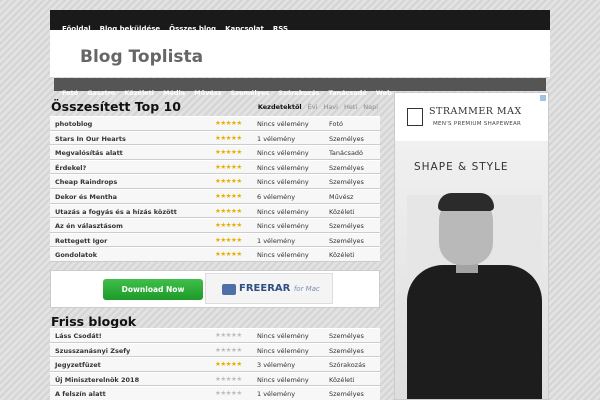  Describe the element at coordinates (336, 124) in the screenshot. I see `blog-category: Fotó` at that location.